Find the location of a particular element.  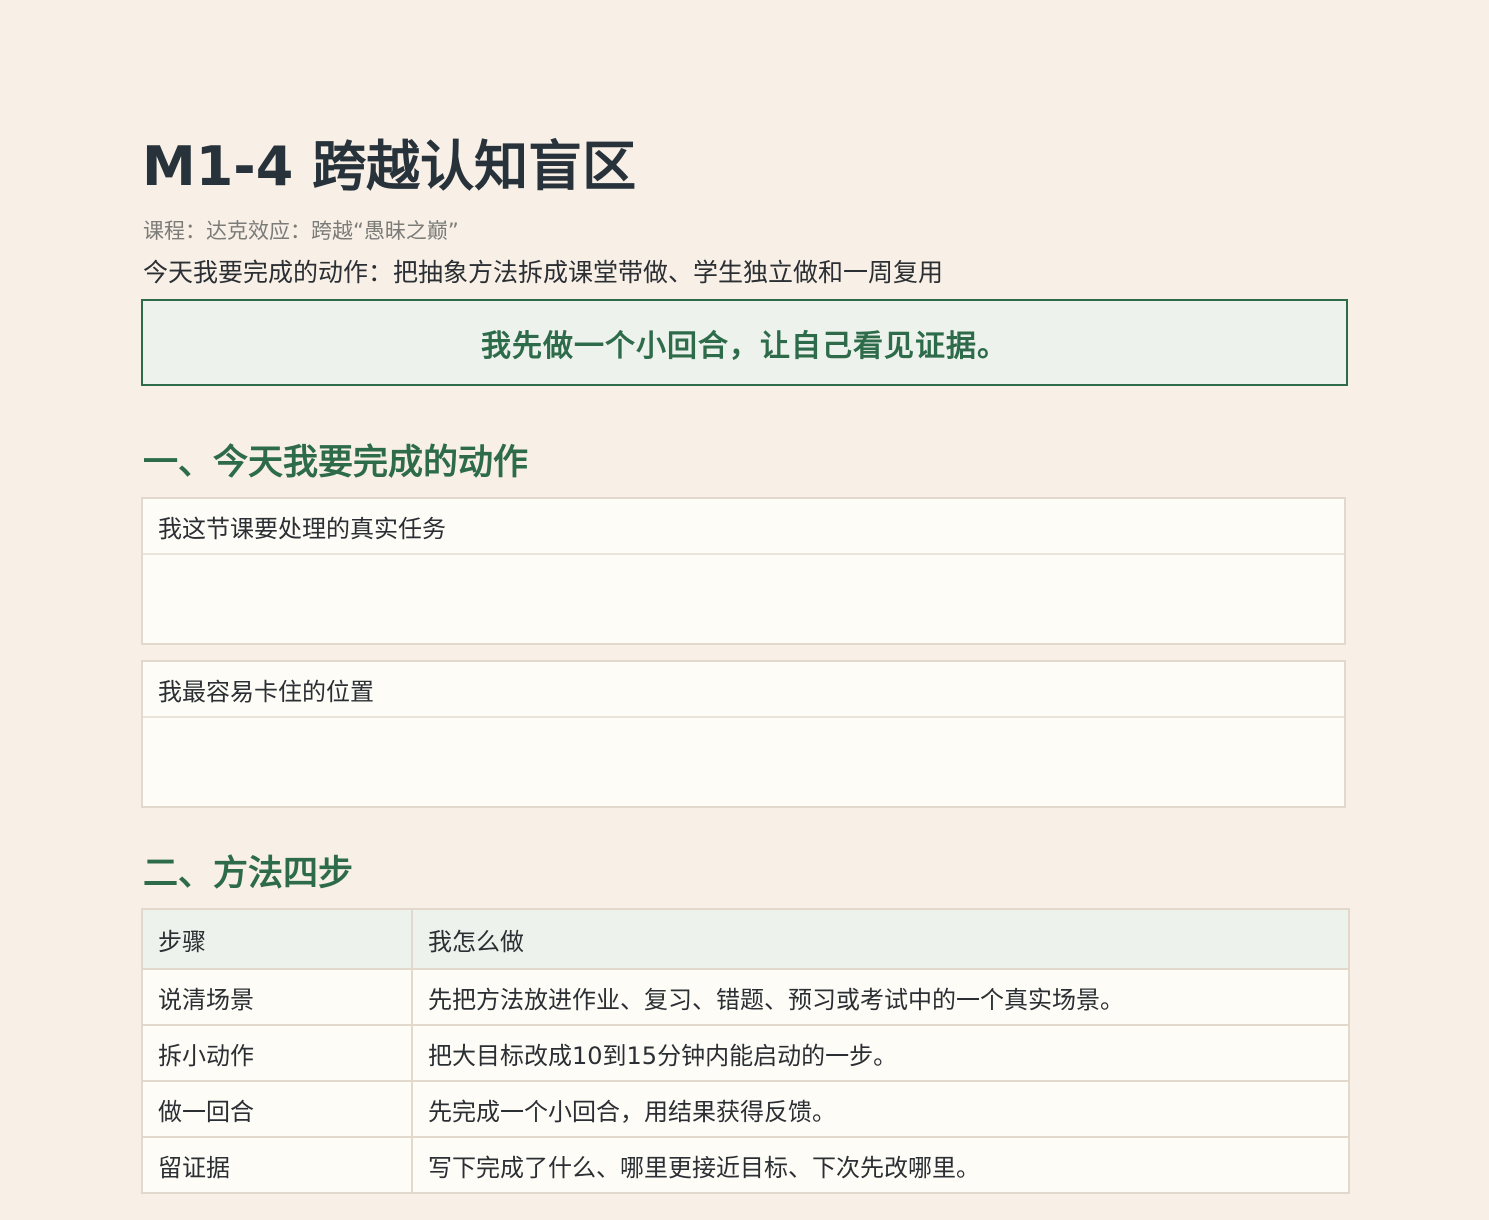

stuck-point-box: 我最容易卡住的位置 is located at coordinates (743, 734).